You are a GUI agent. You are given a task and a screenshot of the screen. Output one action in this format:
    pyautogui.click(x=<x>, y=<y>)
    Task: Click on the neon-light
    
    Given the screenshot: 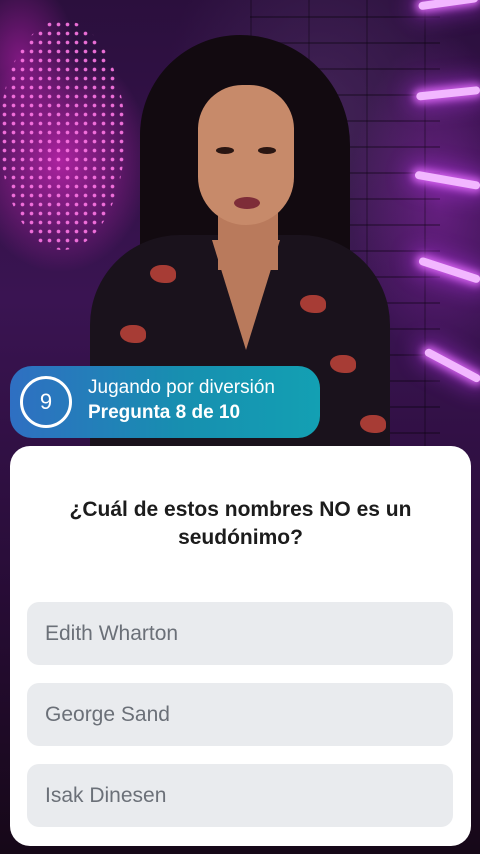 What is the action you would take?
    pyautogui.click(x=448, y=5)
    